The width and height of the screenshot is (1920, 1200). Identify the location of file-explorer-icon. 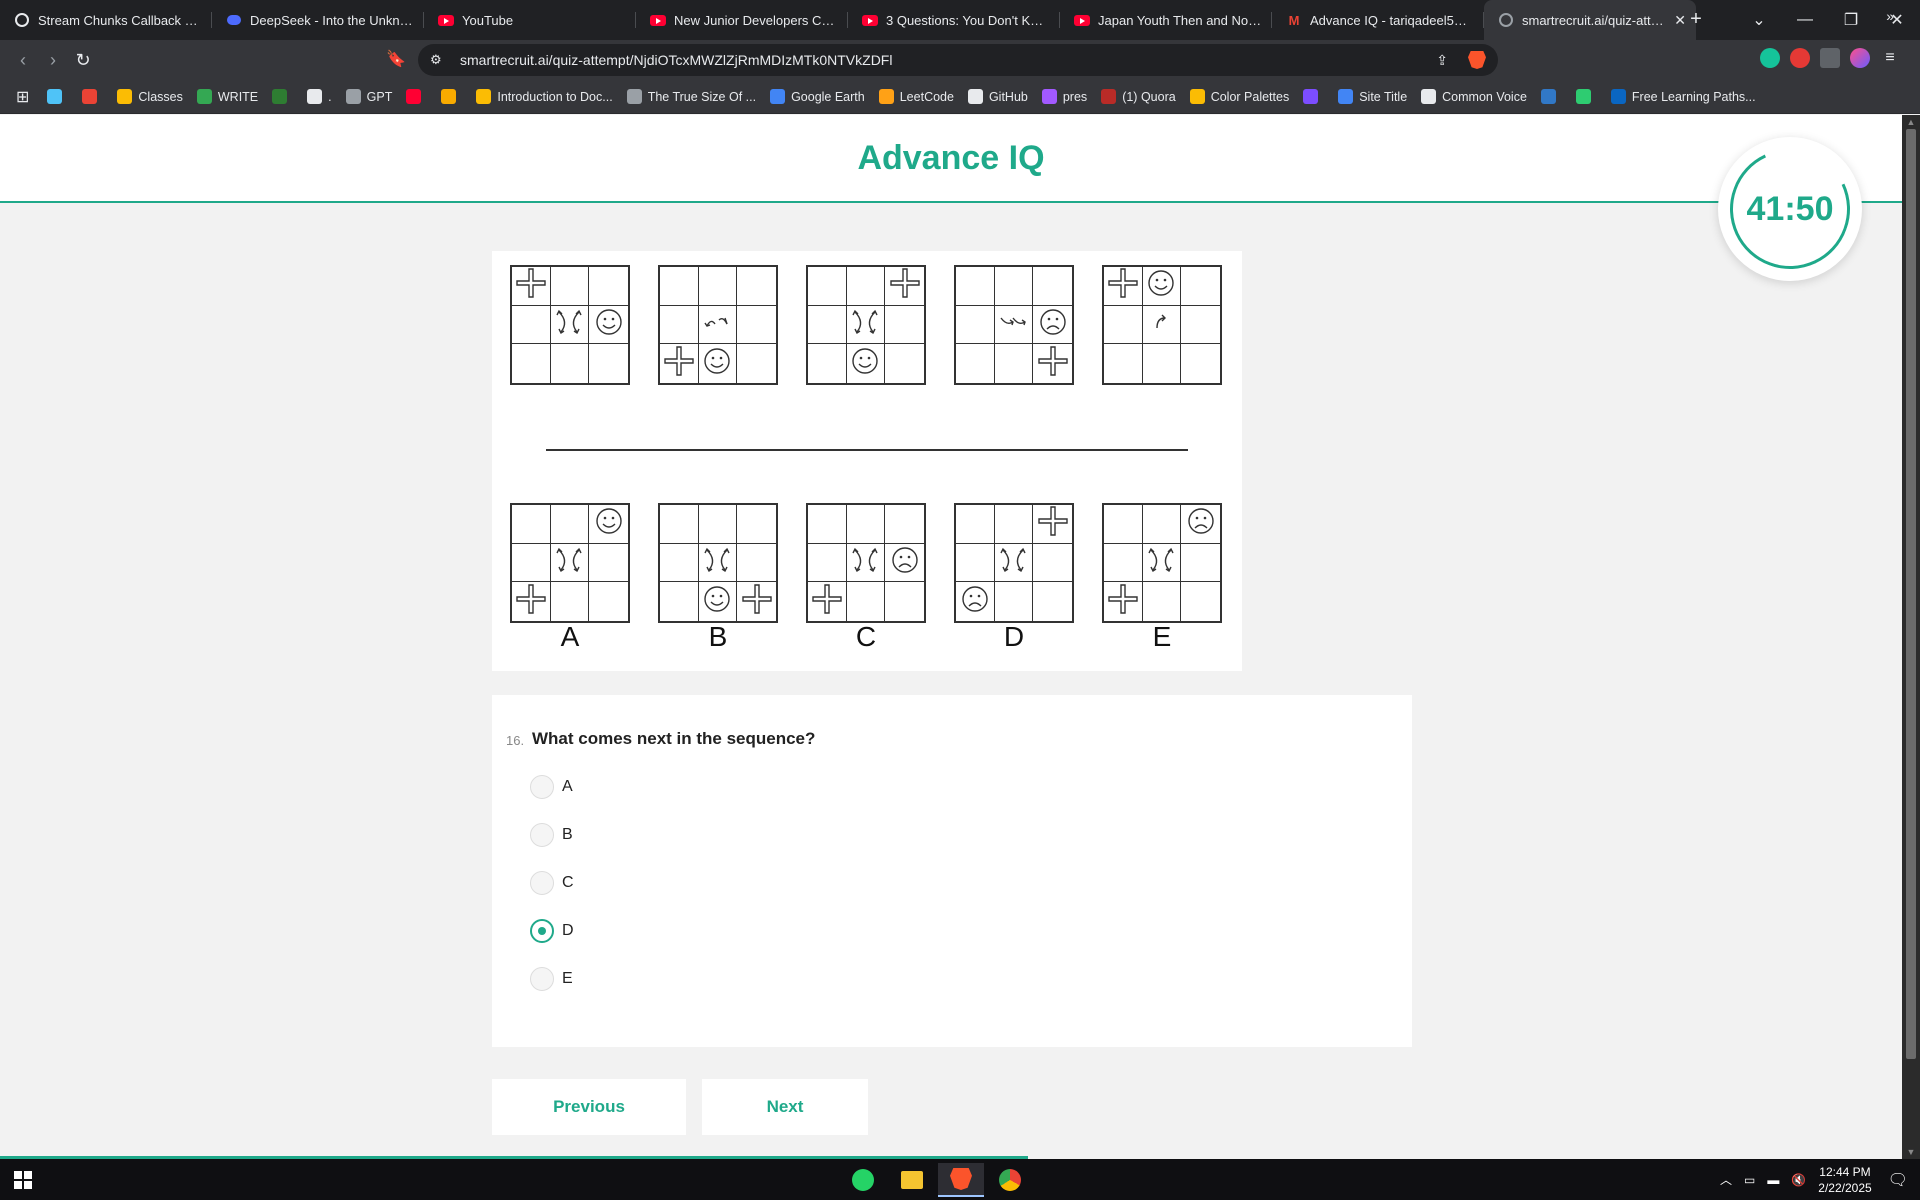
(912, 1180).